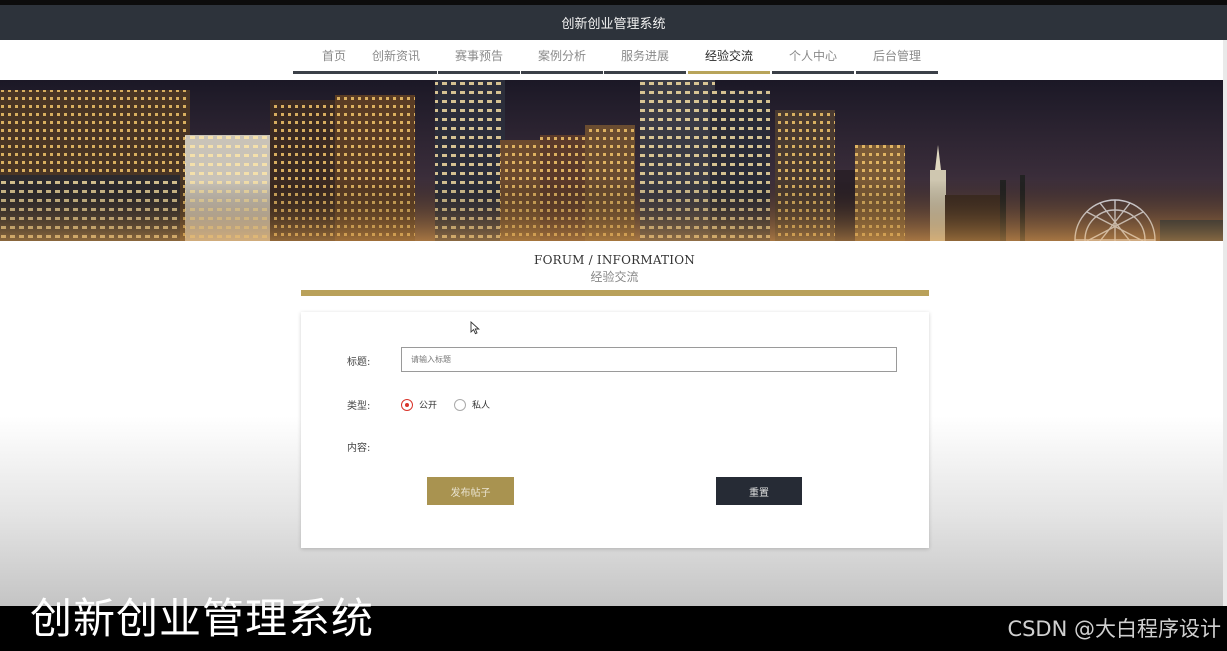  What do you see at coordinates (460, 404) in the screenshot?
I see `radio-unchecked-icon` at bounding box center [460, 404].